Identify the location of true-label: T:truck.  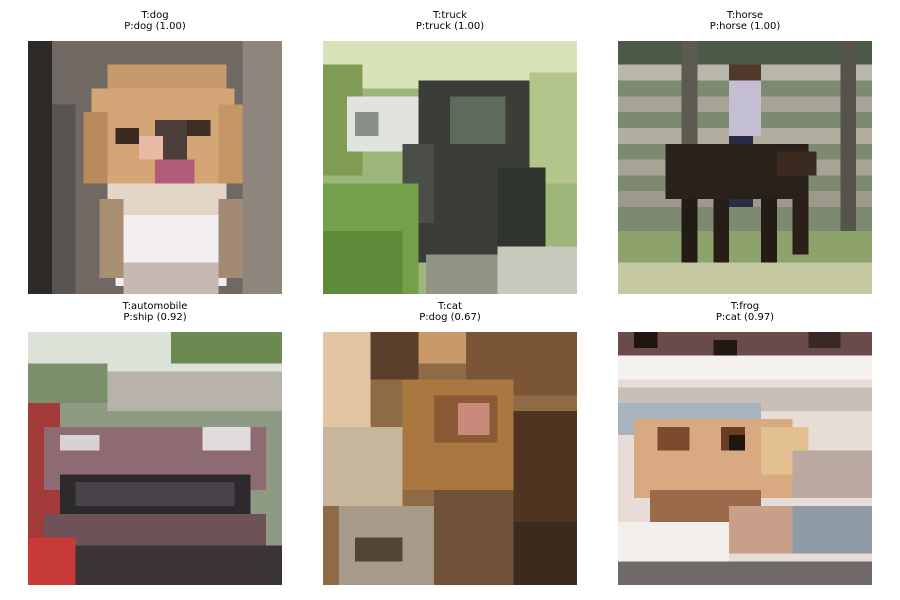
(450, 15).